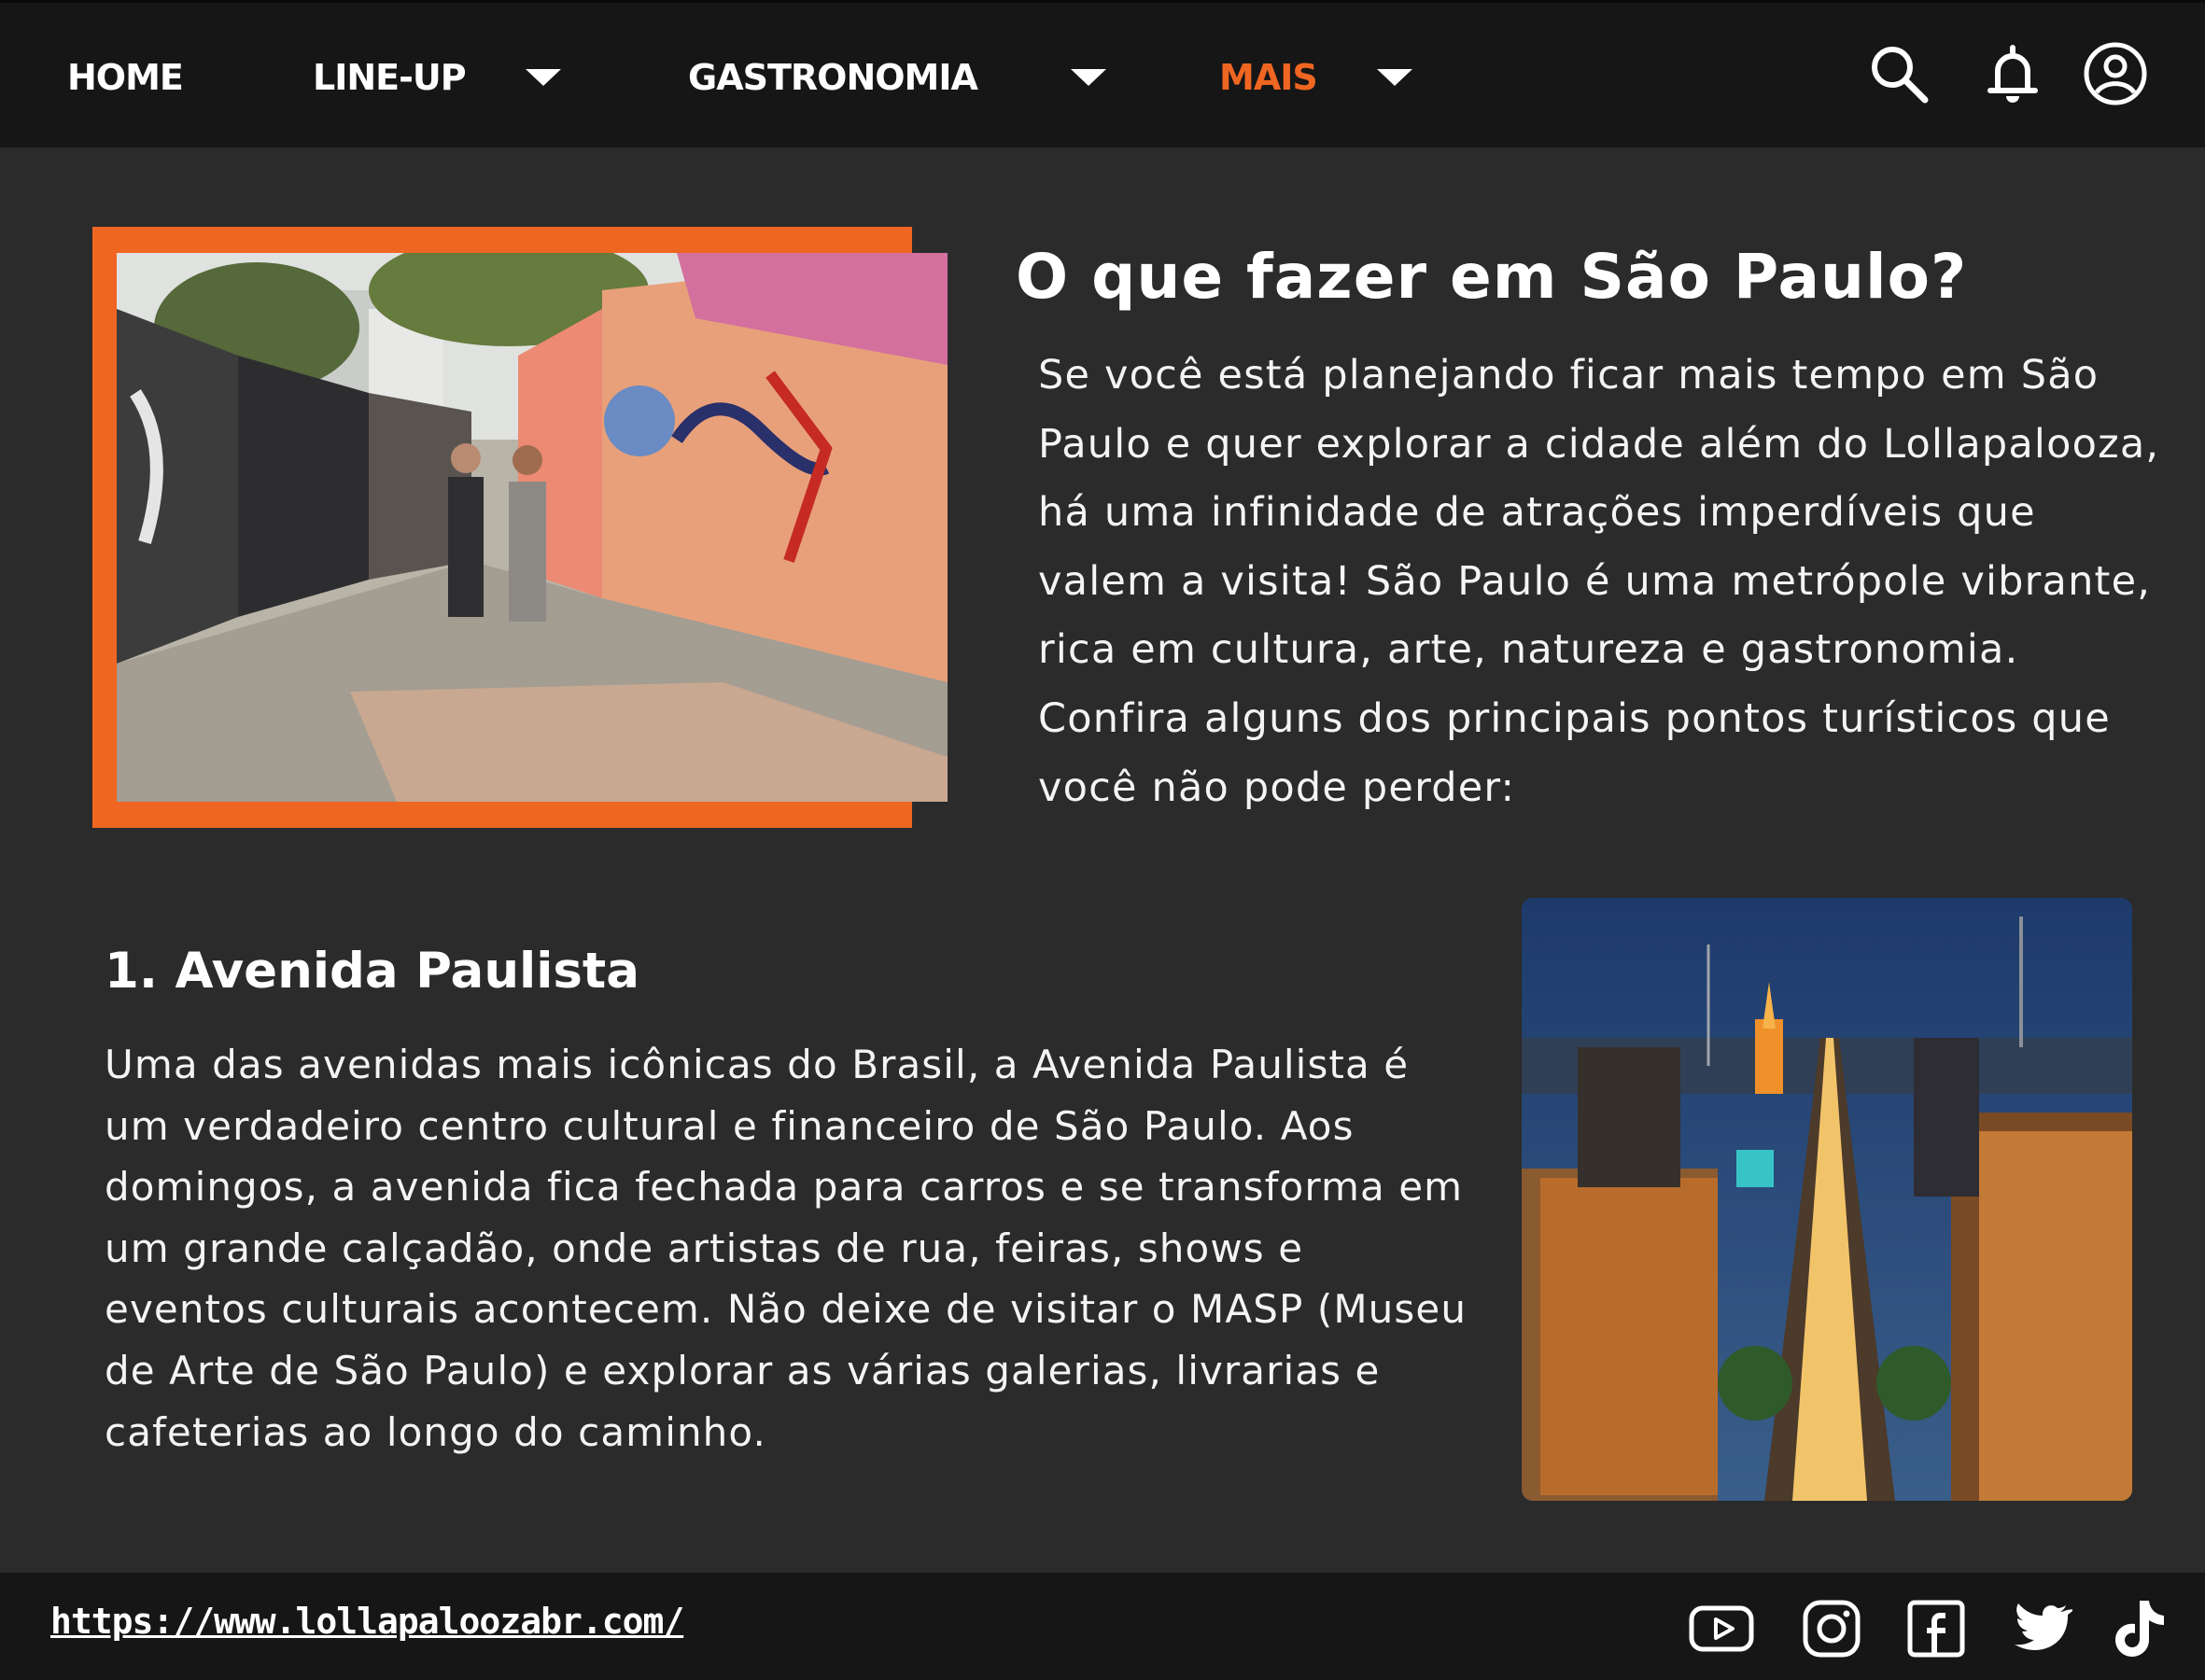 The image size is (2205, 1680). I want to click on nav-gastronomia-label: GASTRONOMIA, so click(833, 77).